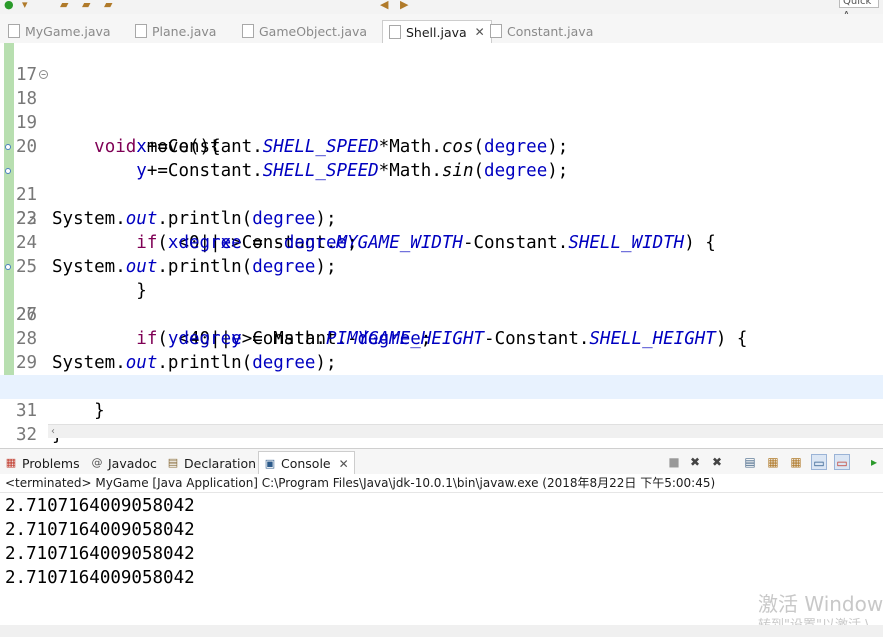  Describe the element at coordinates (220, 463) in the screenshot. I see `tab-label: Declaration` at that location.